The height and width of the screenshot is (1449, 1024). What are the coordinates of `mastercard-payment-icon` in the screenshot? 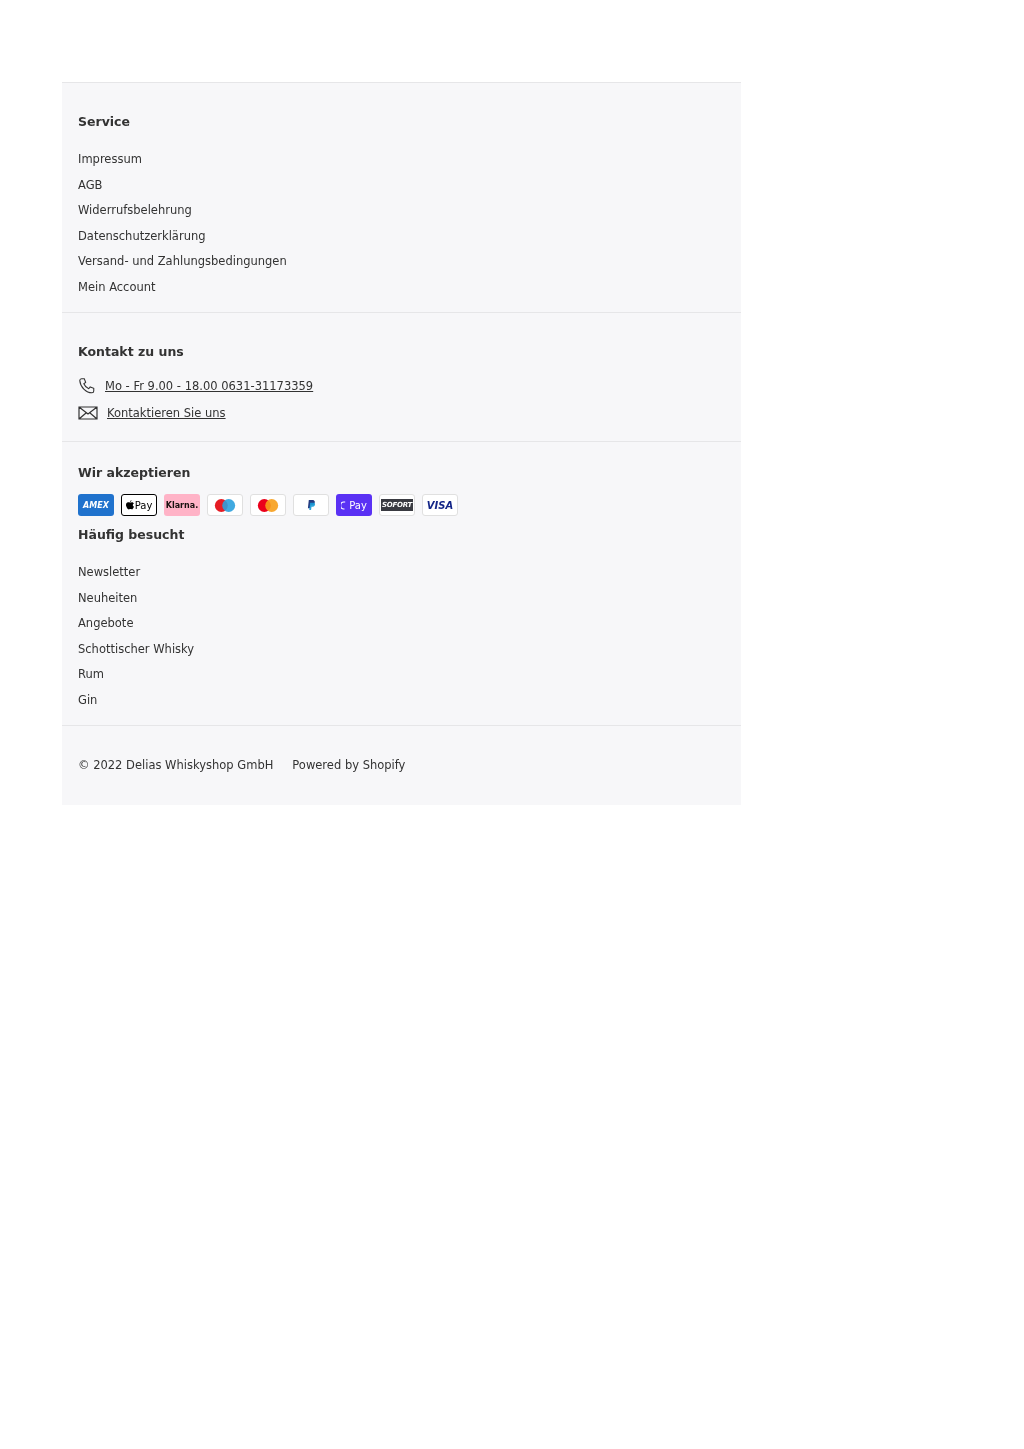 It's located at (268, 505).